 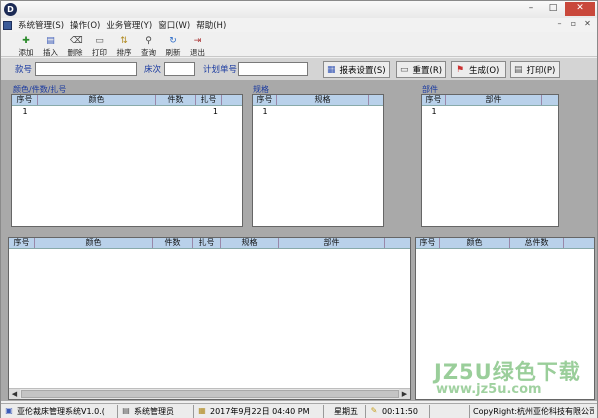 I want to click on doc-minimize-button: –, so click(x=559, y=24).